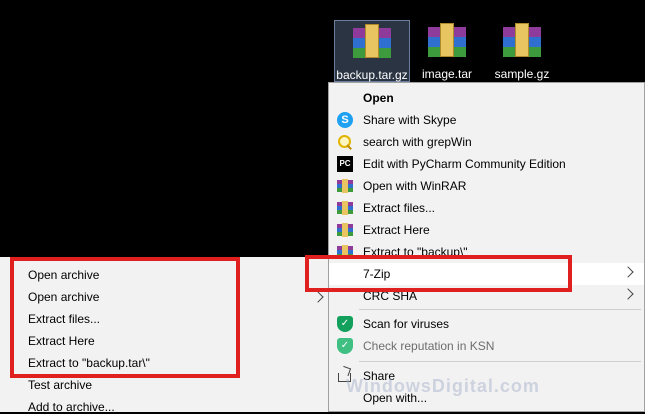  What do you see at coordinates (345, 120) in the screenshot?
I see `skype-icon: S` at bounding box center [345, 120].